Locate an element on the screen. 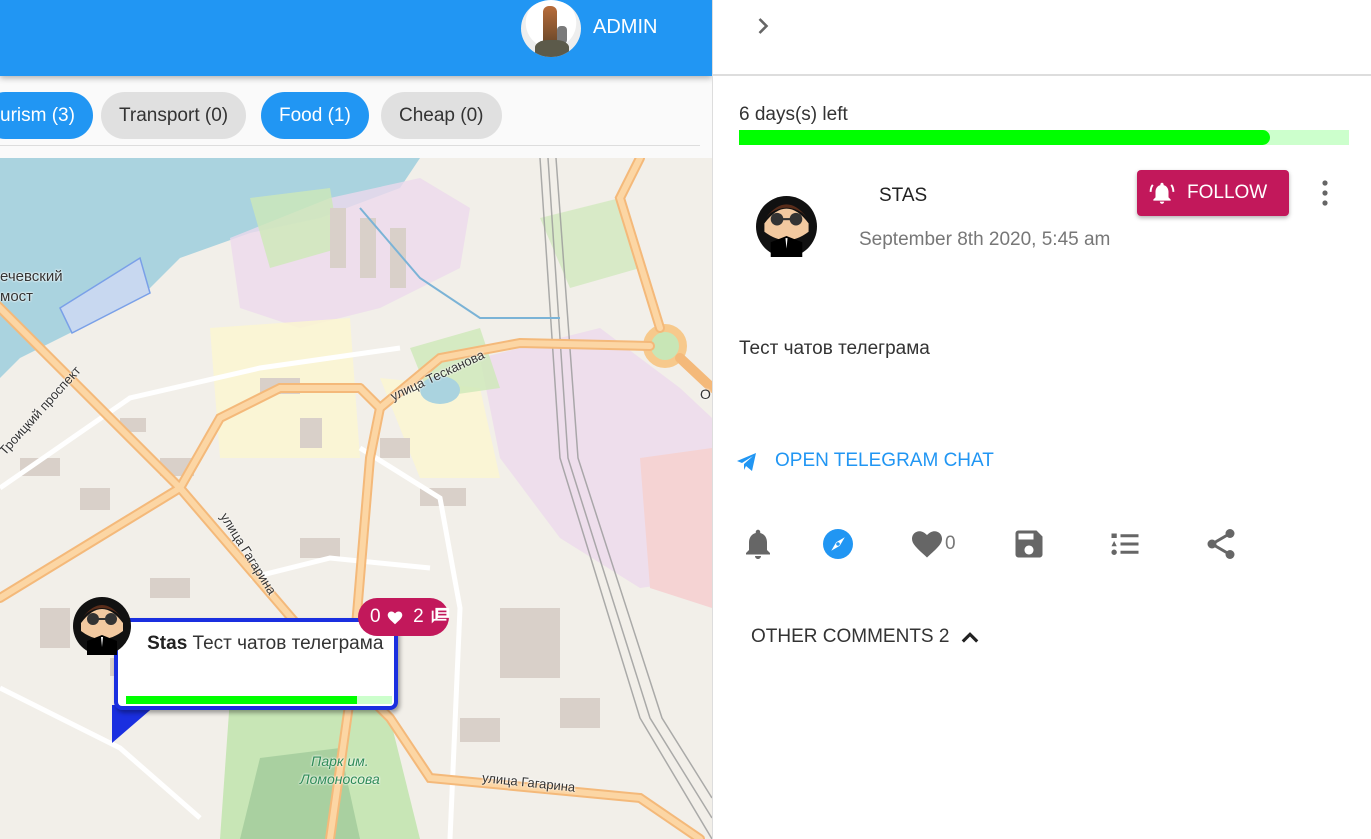  save-button is located at coordinates (1029, 544).